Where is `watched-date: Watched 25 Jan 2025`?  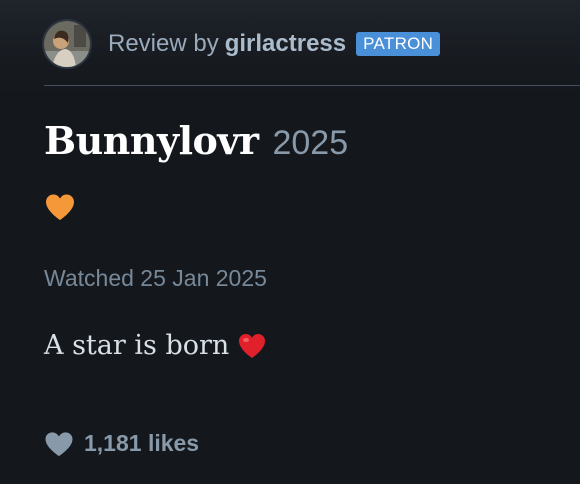
watched-date: Watched 25 Jan 2025 is located at coordinates (155, 278).